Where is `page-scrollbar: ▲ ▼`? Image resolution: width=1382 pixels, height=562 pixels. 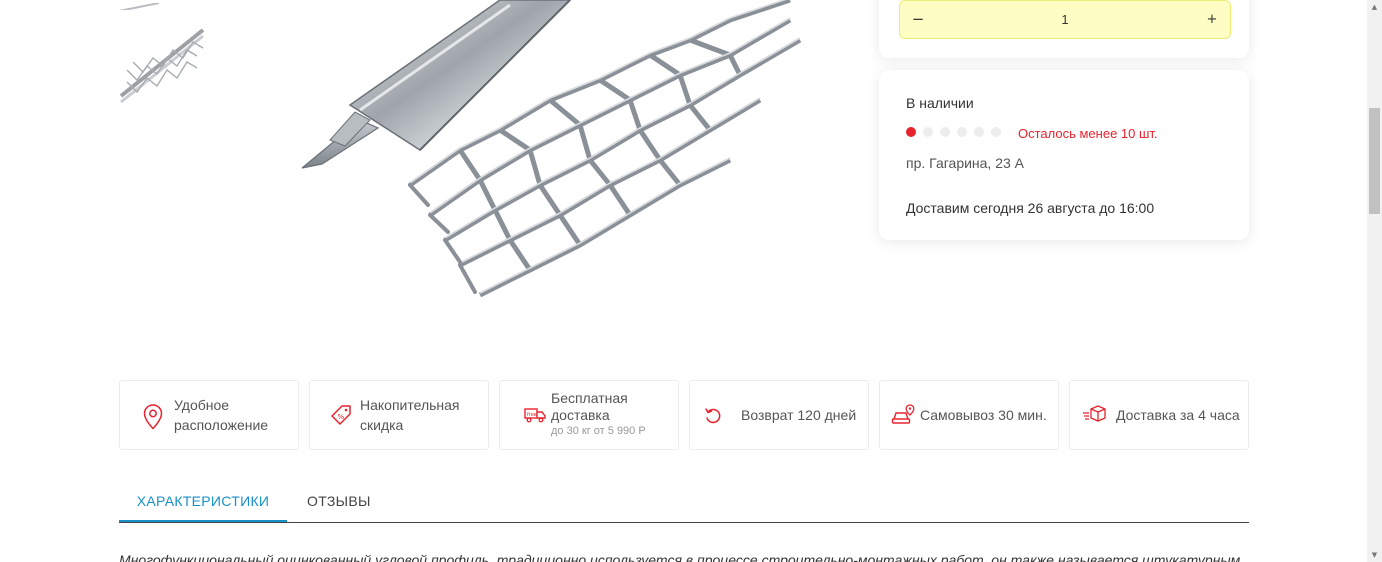 page-scrollbar: ▲ ▼ is located at coordinates (1374, 281).